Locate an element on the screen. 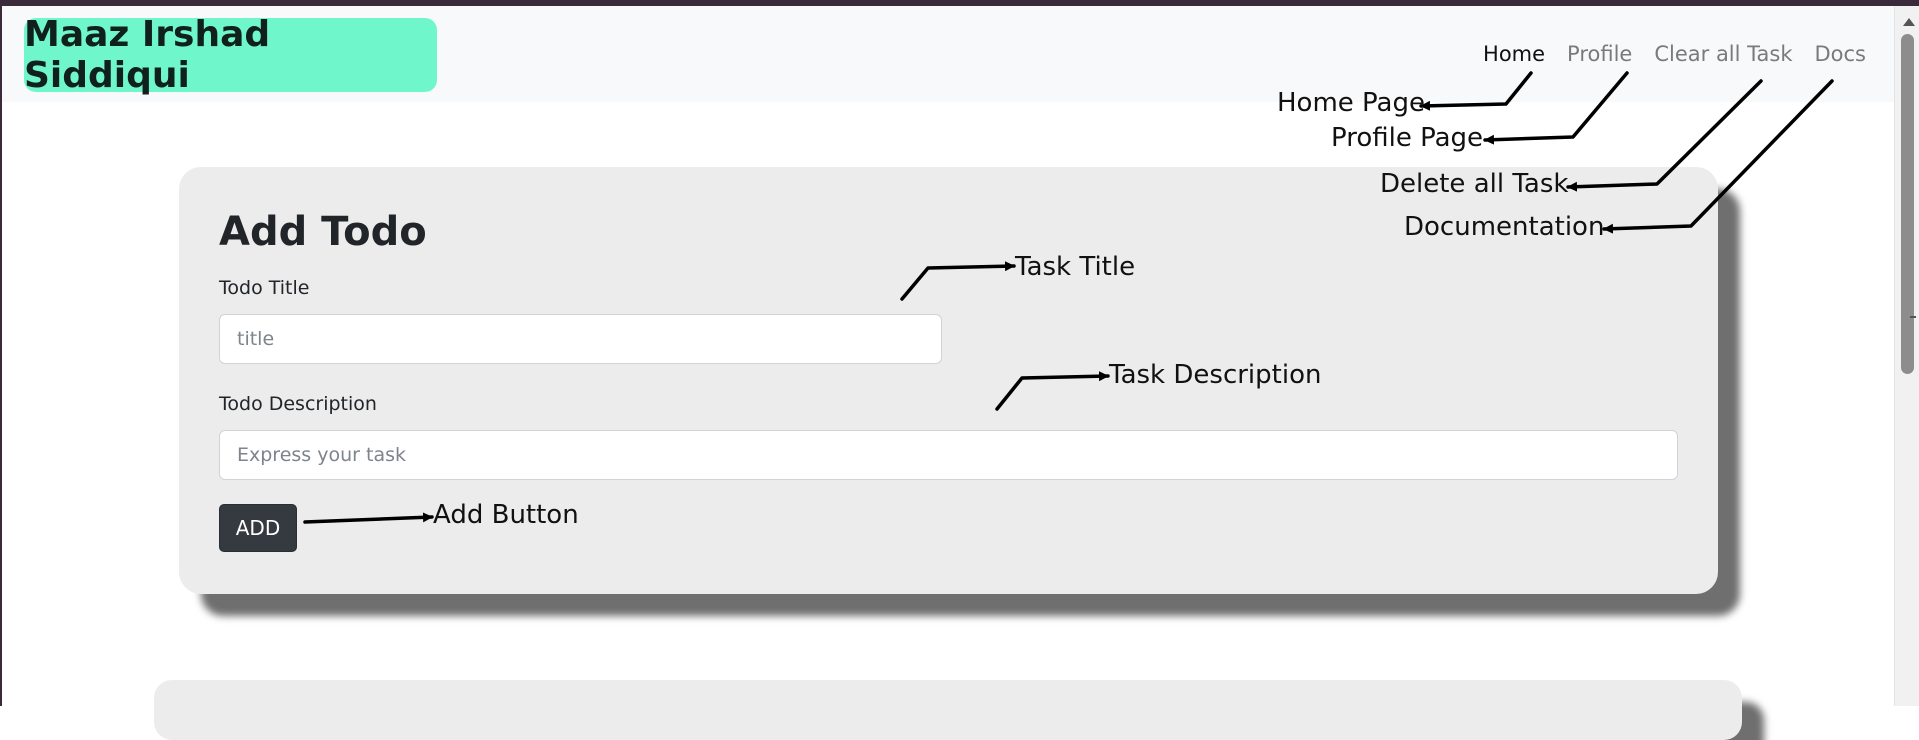 The image size is (1919, 740). scrollbar-thumb is located at coordinates (1907, 204).